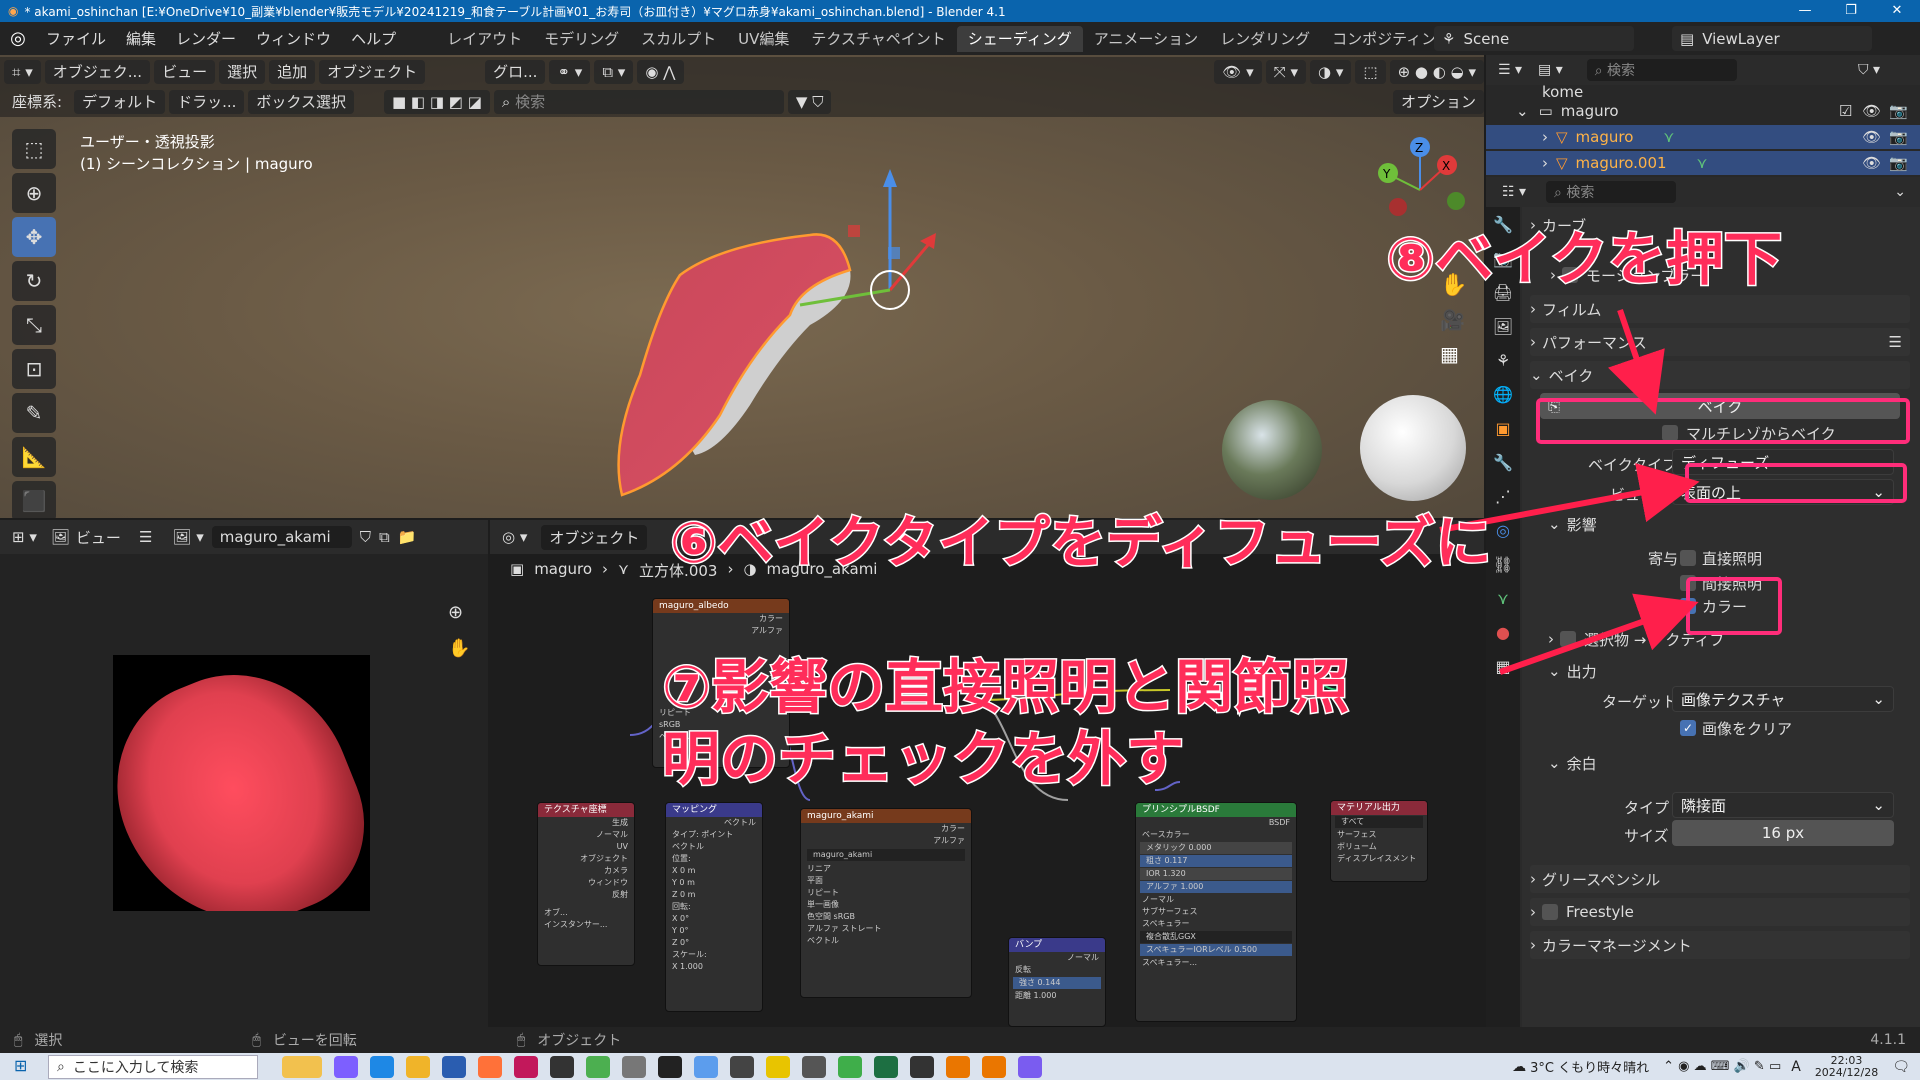 The height and width of the screenshot is (1080, 1920). I want to click on outliner-row: › ▽ maguro ⋎ 👁 📷, so click(1703, 137).